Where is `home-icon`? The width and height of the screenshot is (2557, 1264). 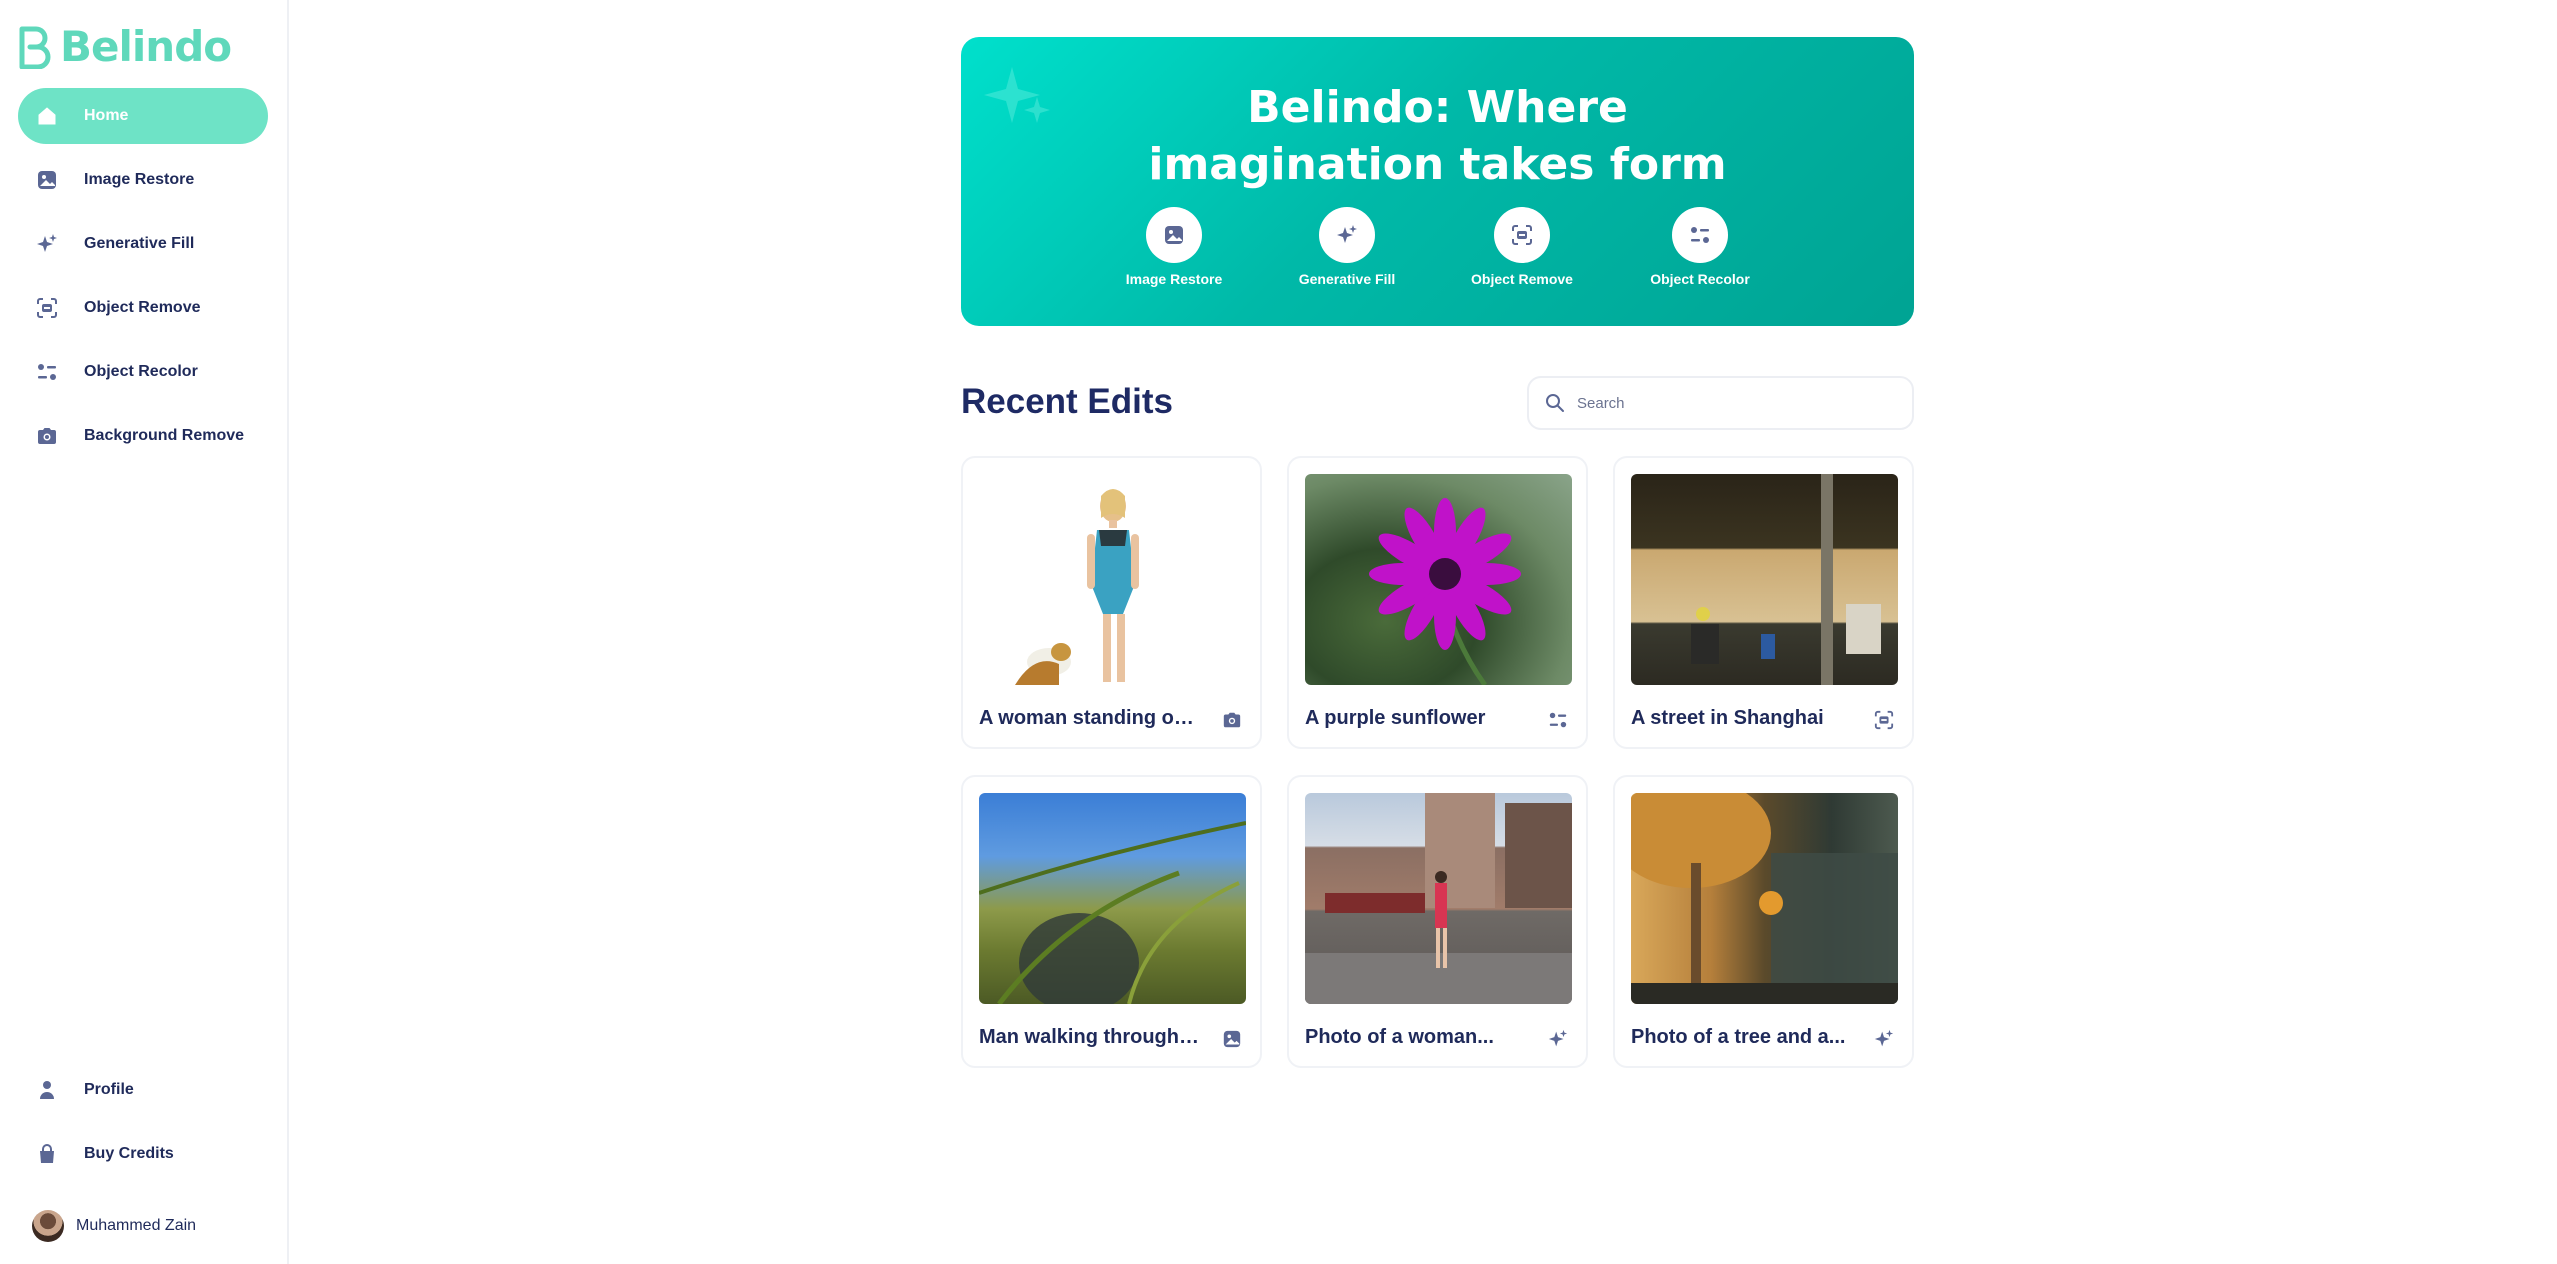
home-icon is located at coordinates (47, 116).